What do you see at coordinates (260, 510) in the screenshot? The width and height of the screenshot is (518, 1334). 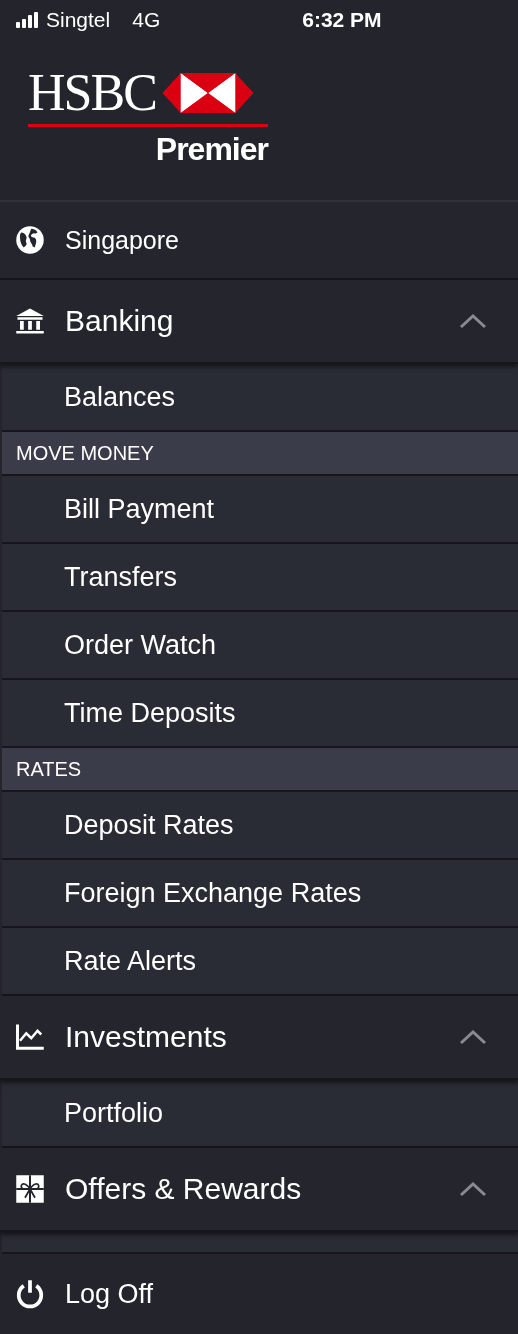 I see `submenu-item: Bill Payment` at bounding box center [260, 510].